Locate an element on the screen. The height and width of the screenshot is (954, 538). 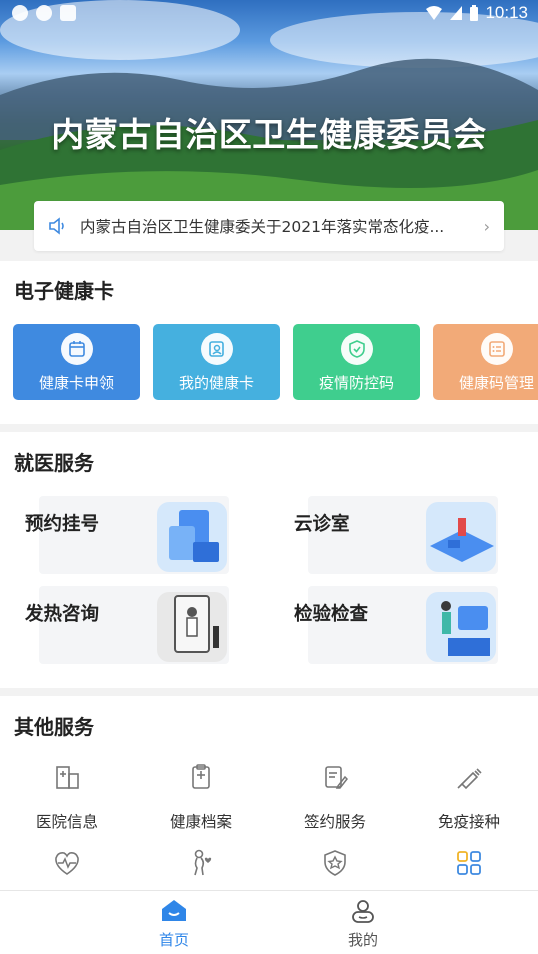
clock: 10:13 is located at coordinates (506, 12).